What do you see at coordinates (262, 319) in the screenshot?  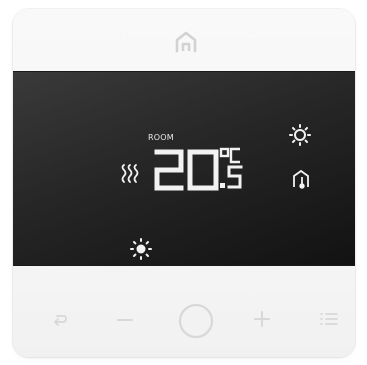 I see `plus-icon` at bounding box center [262, 319].